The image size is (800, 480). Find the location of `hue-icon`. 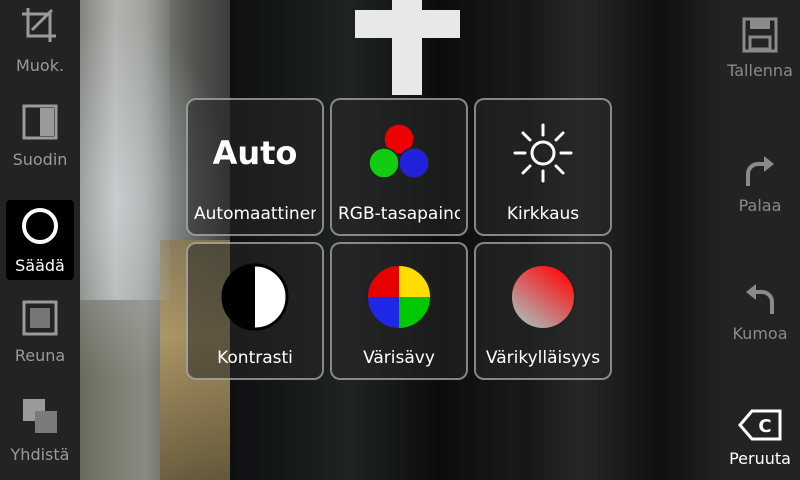

hue-icon is located at coordinates (399, 297).